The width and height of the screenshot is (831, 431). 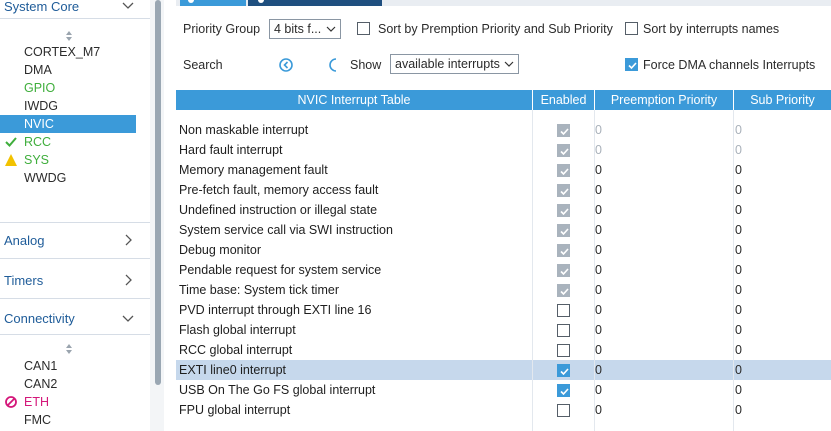 I want to click on sidebar-scrollbar-thumb, so click(x=158, y=192).